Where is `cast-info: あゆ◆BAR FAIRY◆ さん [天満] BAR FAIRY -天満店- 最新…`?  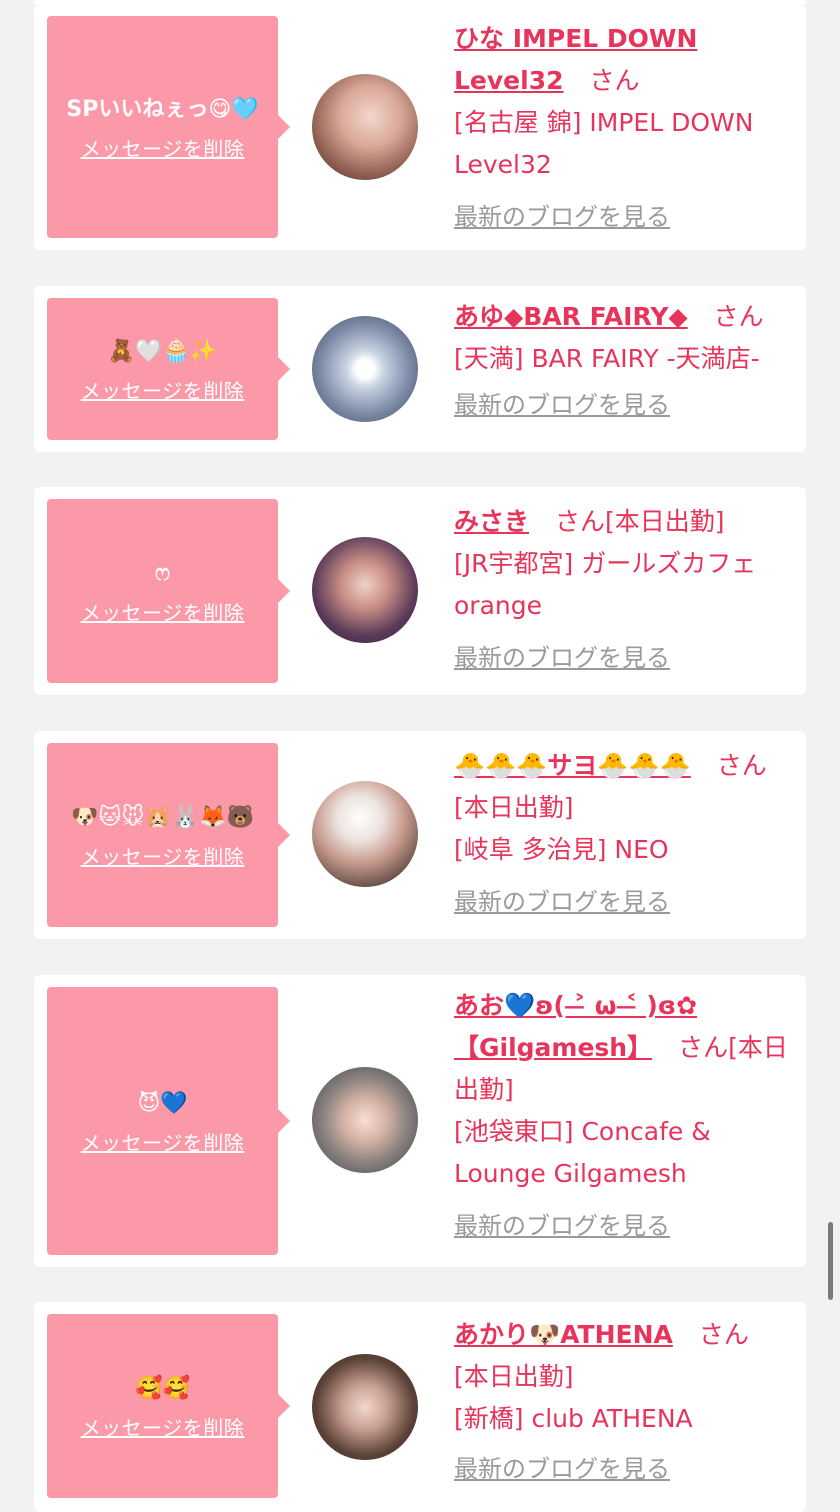 cast-info: あゆ◆BAR FAIRY◆ さん [天満] BAR FAIRY -天満店- 最新… is located at coordinates (624, 361).